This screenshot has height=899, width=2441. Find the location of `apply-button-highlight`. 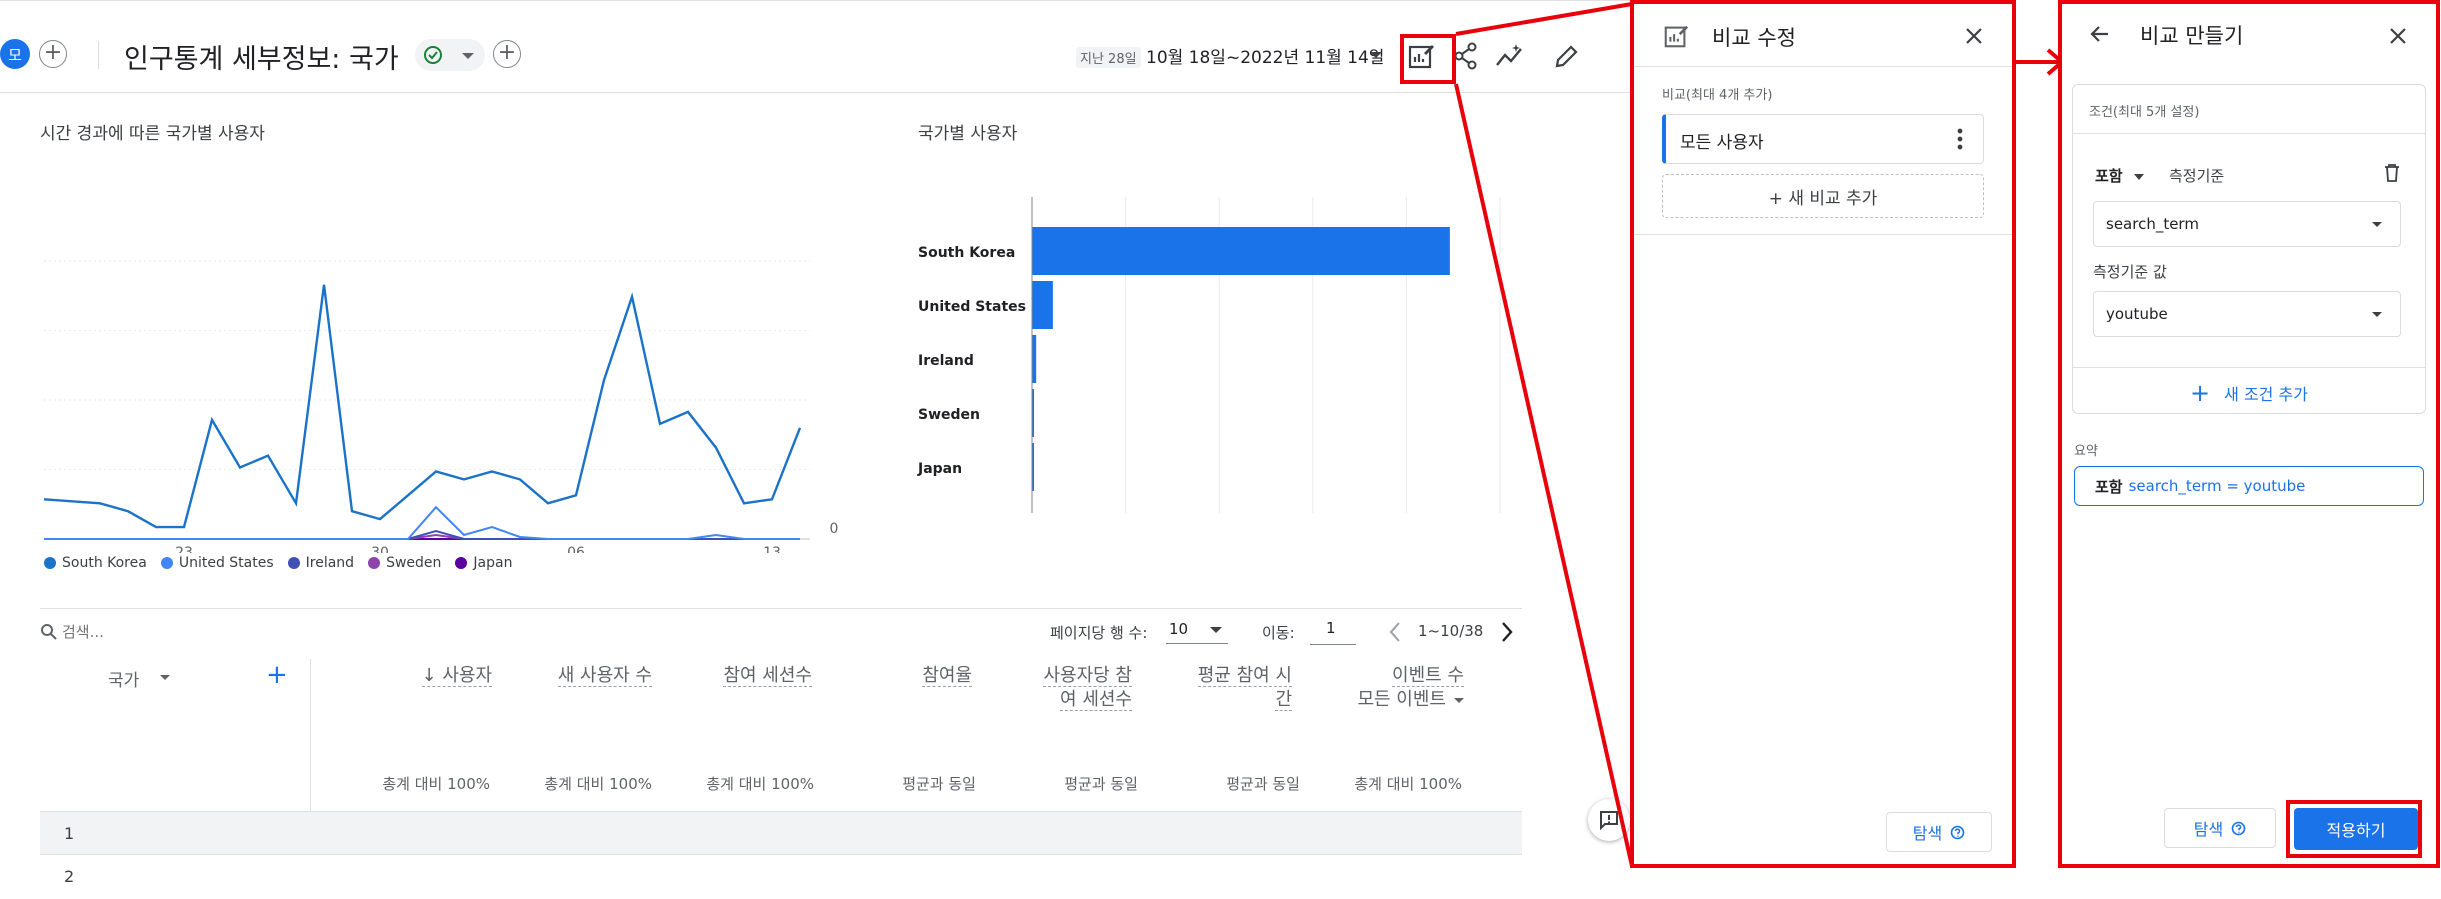

apply-button-highlight is located at coordinates (2354, 829).